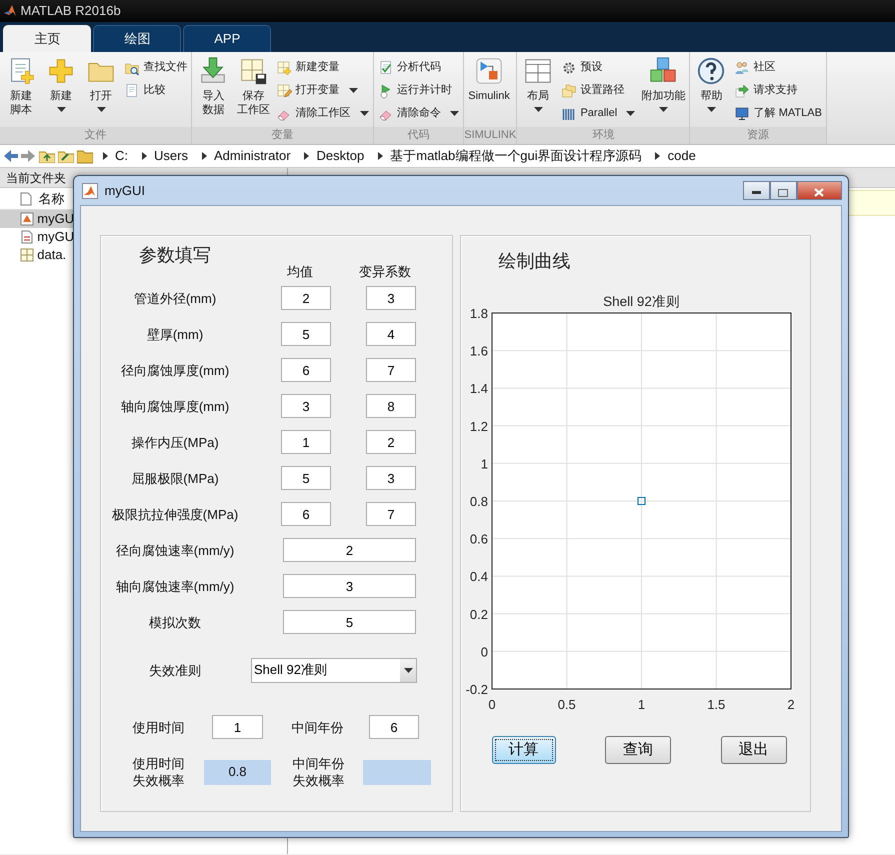 The width and height of the screenshot is (895, 855). Describe the element at coordinates (175, 670) in the screenshot. I see `field-label: 失效准则` at that location.